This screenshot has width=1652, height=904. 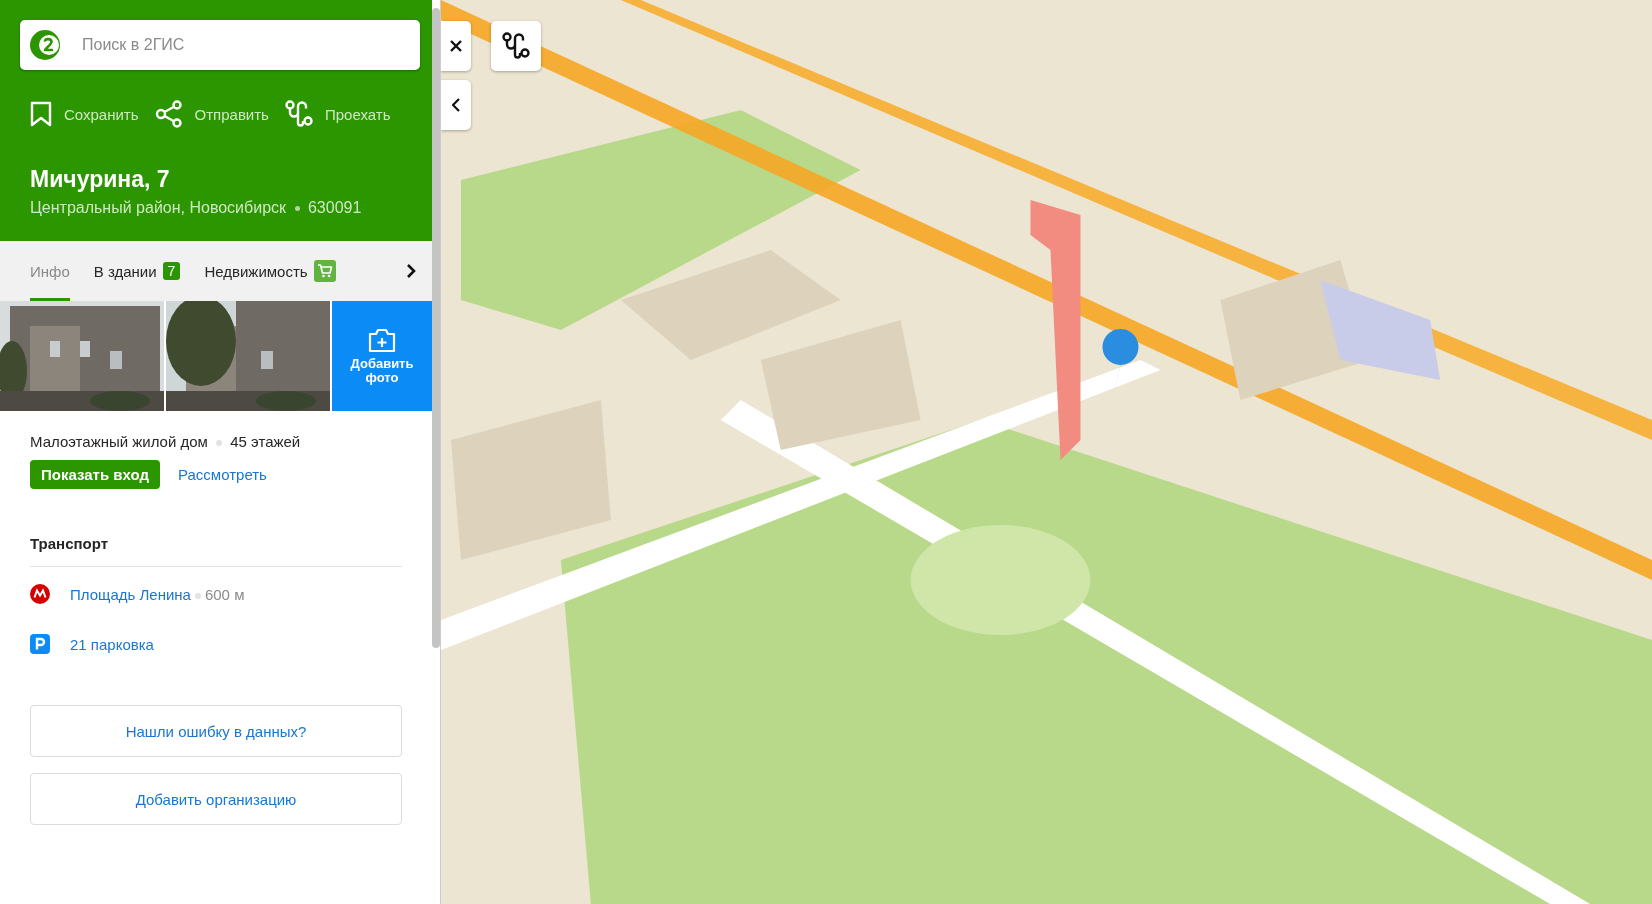 I want to click on chevron-left-icon, so click(x=456, y=105).